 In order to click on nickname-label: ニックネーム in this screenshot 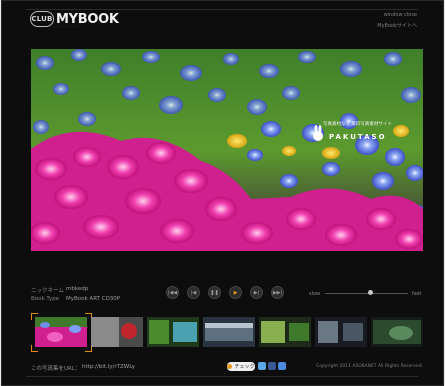, I will do `click(47, 291)`.